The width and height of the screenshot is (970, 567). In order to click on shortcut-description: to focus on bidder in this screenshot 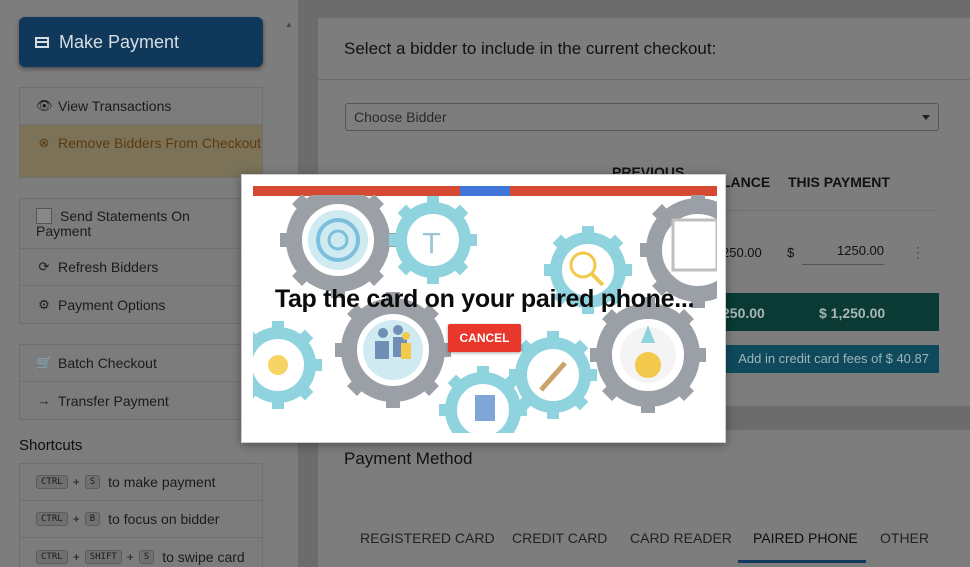, I will do `click(164, 519)`.